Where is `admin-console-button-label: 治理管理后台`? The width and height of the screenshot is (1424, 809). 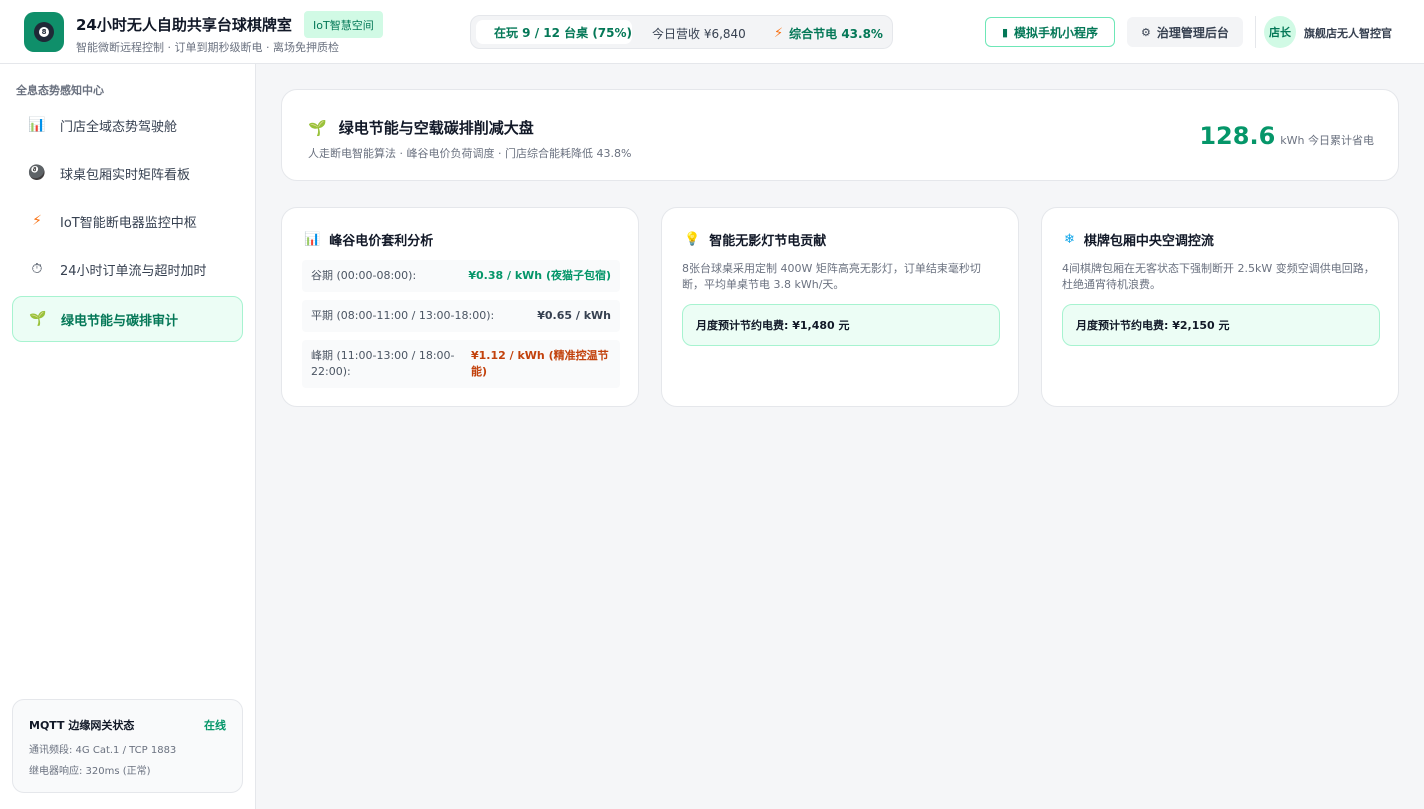
admin-console-button-label: 治理管理后台 is located at coordinates (1192, 32).